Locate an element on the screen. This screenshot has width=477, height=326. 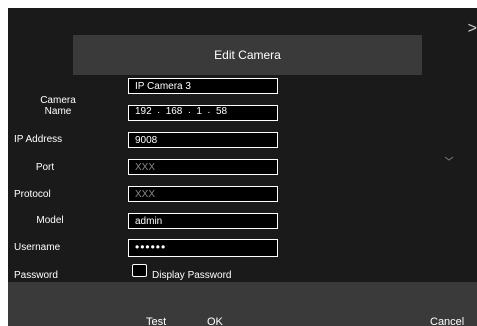
ip-address-label: IP Address is located at coordinates (38, 139).